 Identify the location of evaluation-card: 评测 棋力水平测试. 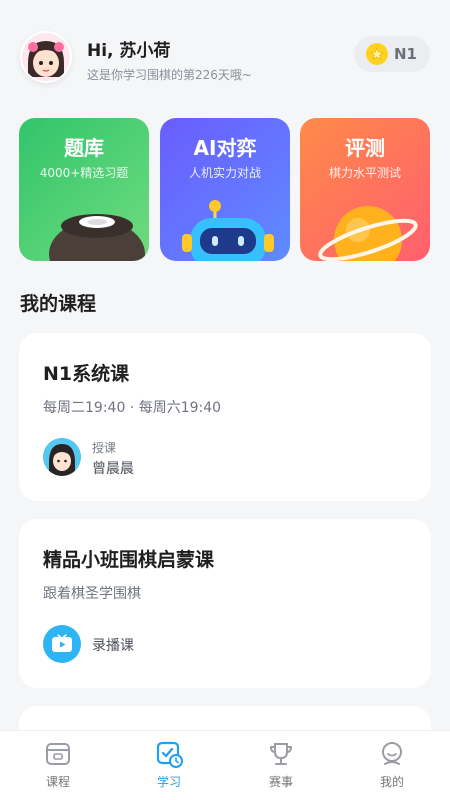
(365, 189).